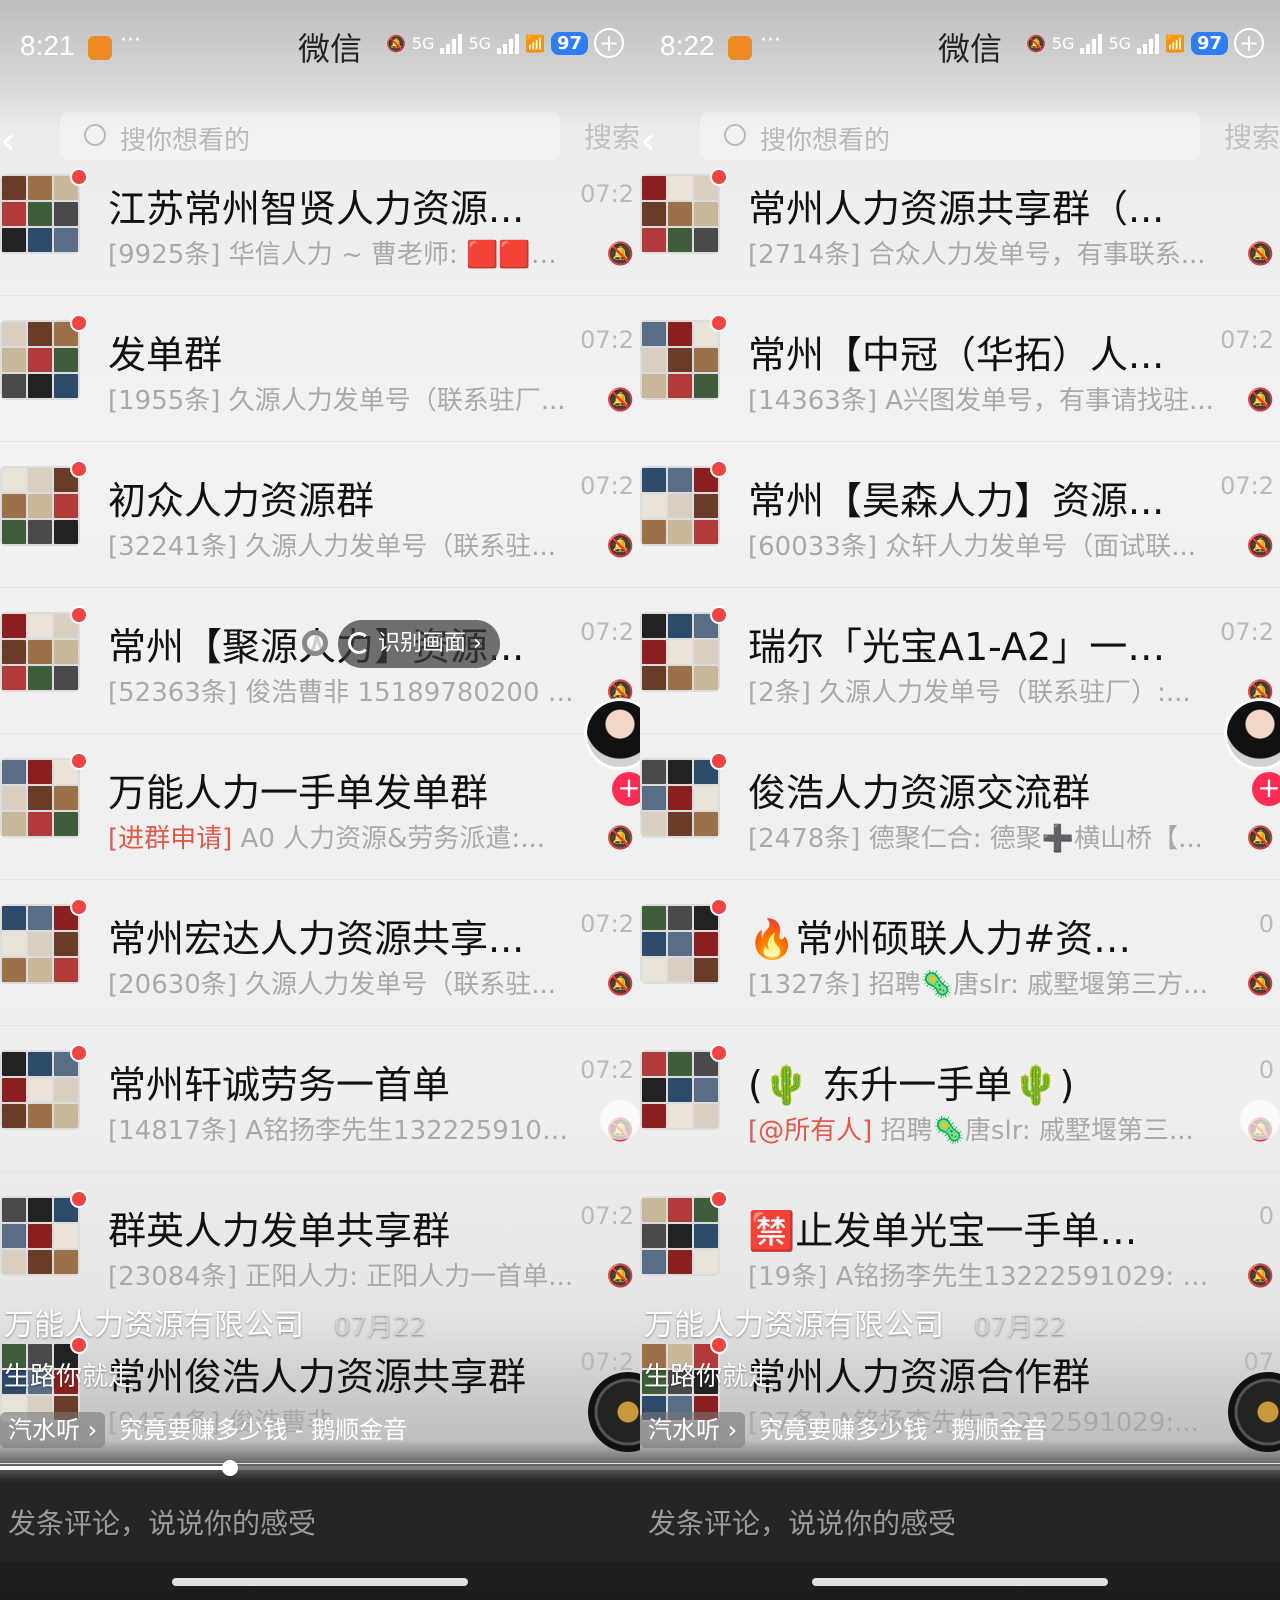 This screenshot has height=1600, width=1280. Describe the element at coordinates (535, 43) in the screenshot. I see `wifi-icon: 📶` at that location.